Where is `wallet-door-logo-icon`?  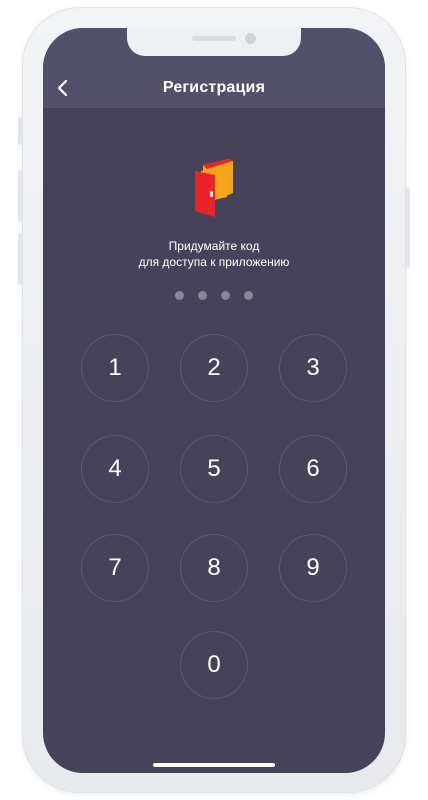 wallet-door-logo-icon is located at coordinates (214, 188).